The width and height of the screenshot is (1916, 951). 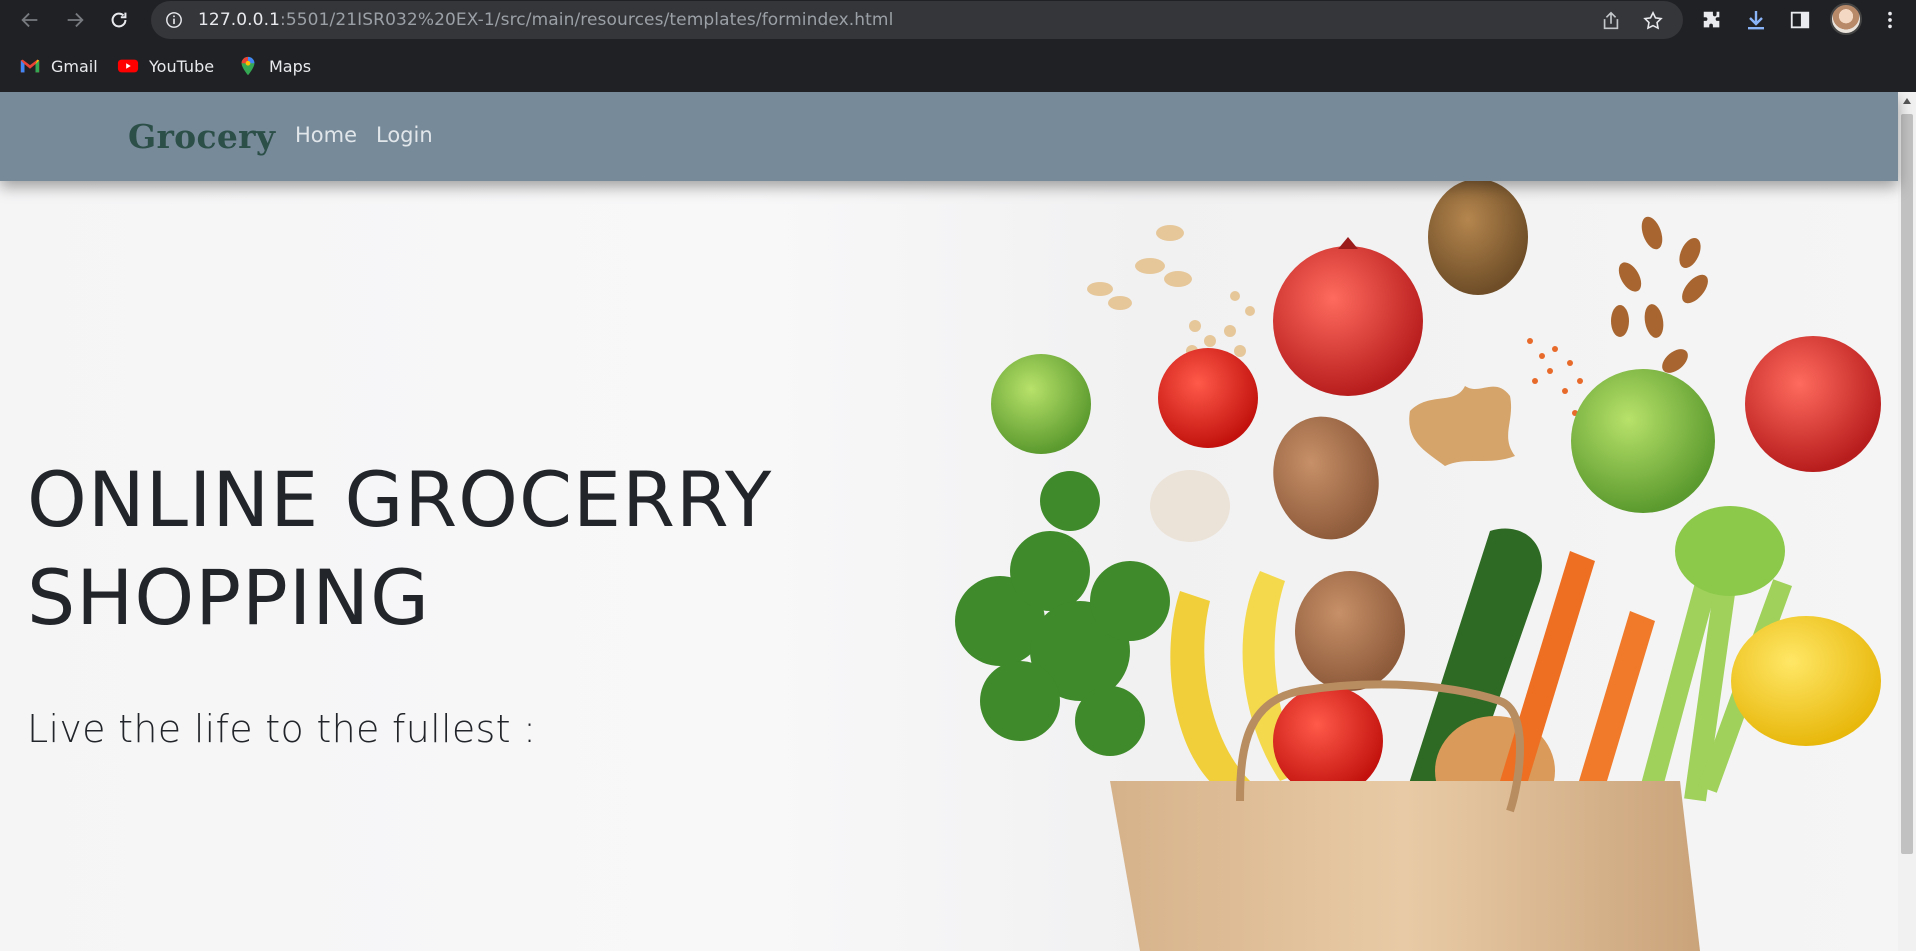 I want to click on puzzle-icon, so click(x=1711, y=19).